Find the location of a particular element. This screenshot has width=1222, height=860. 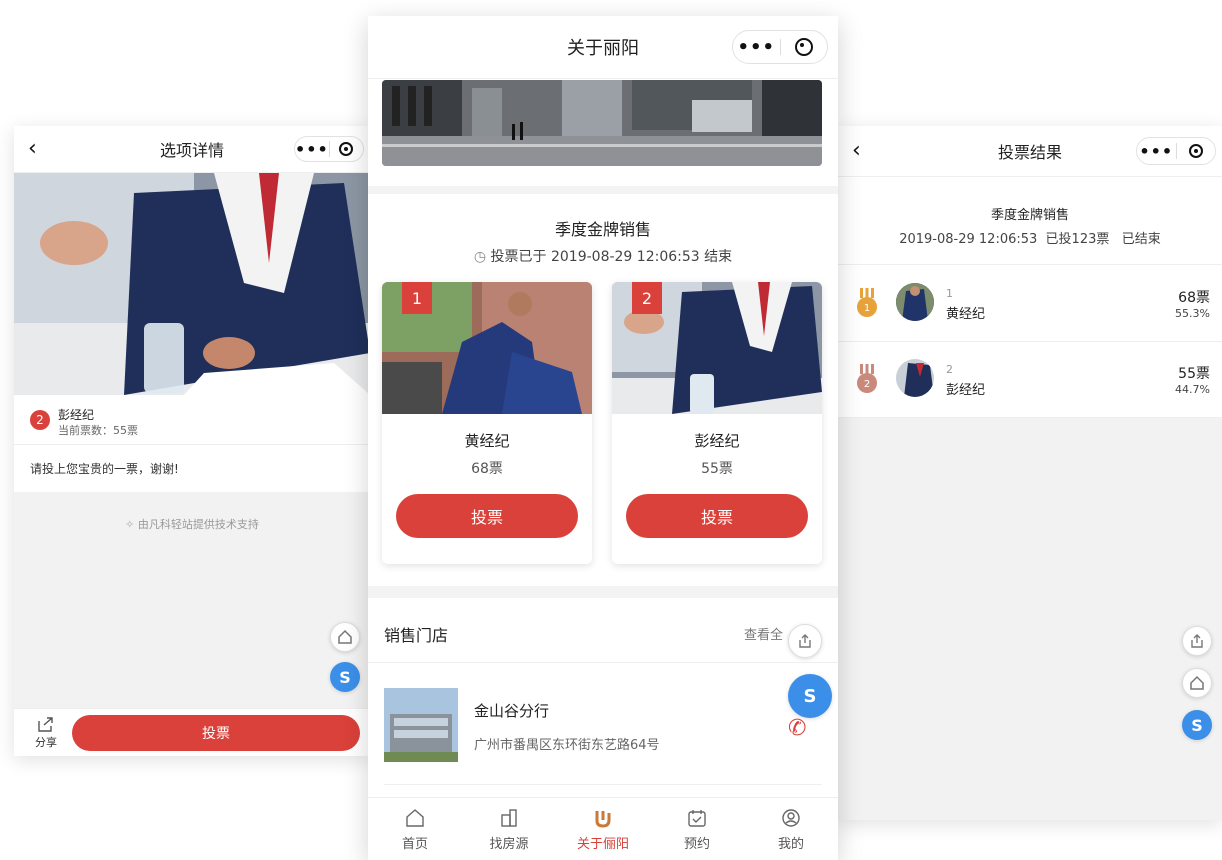

center-navbar: 关于丽阳 ••• is located at coordinates (603, 47).